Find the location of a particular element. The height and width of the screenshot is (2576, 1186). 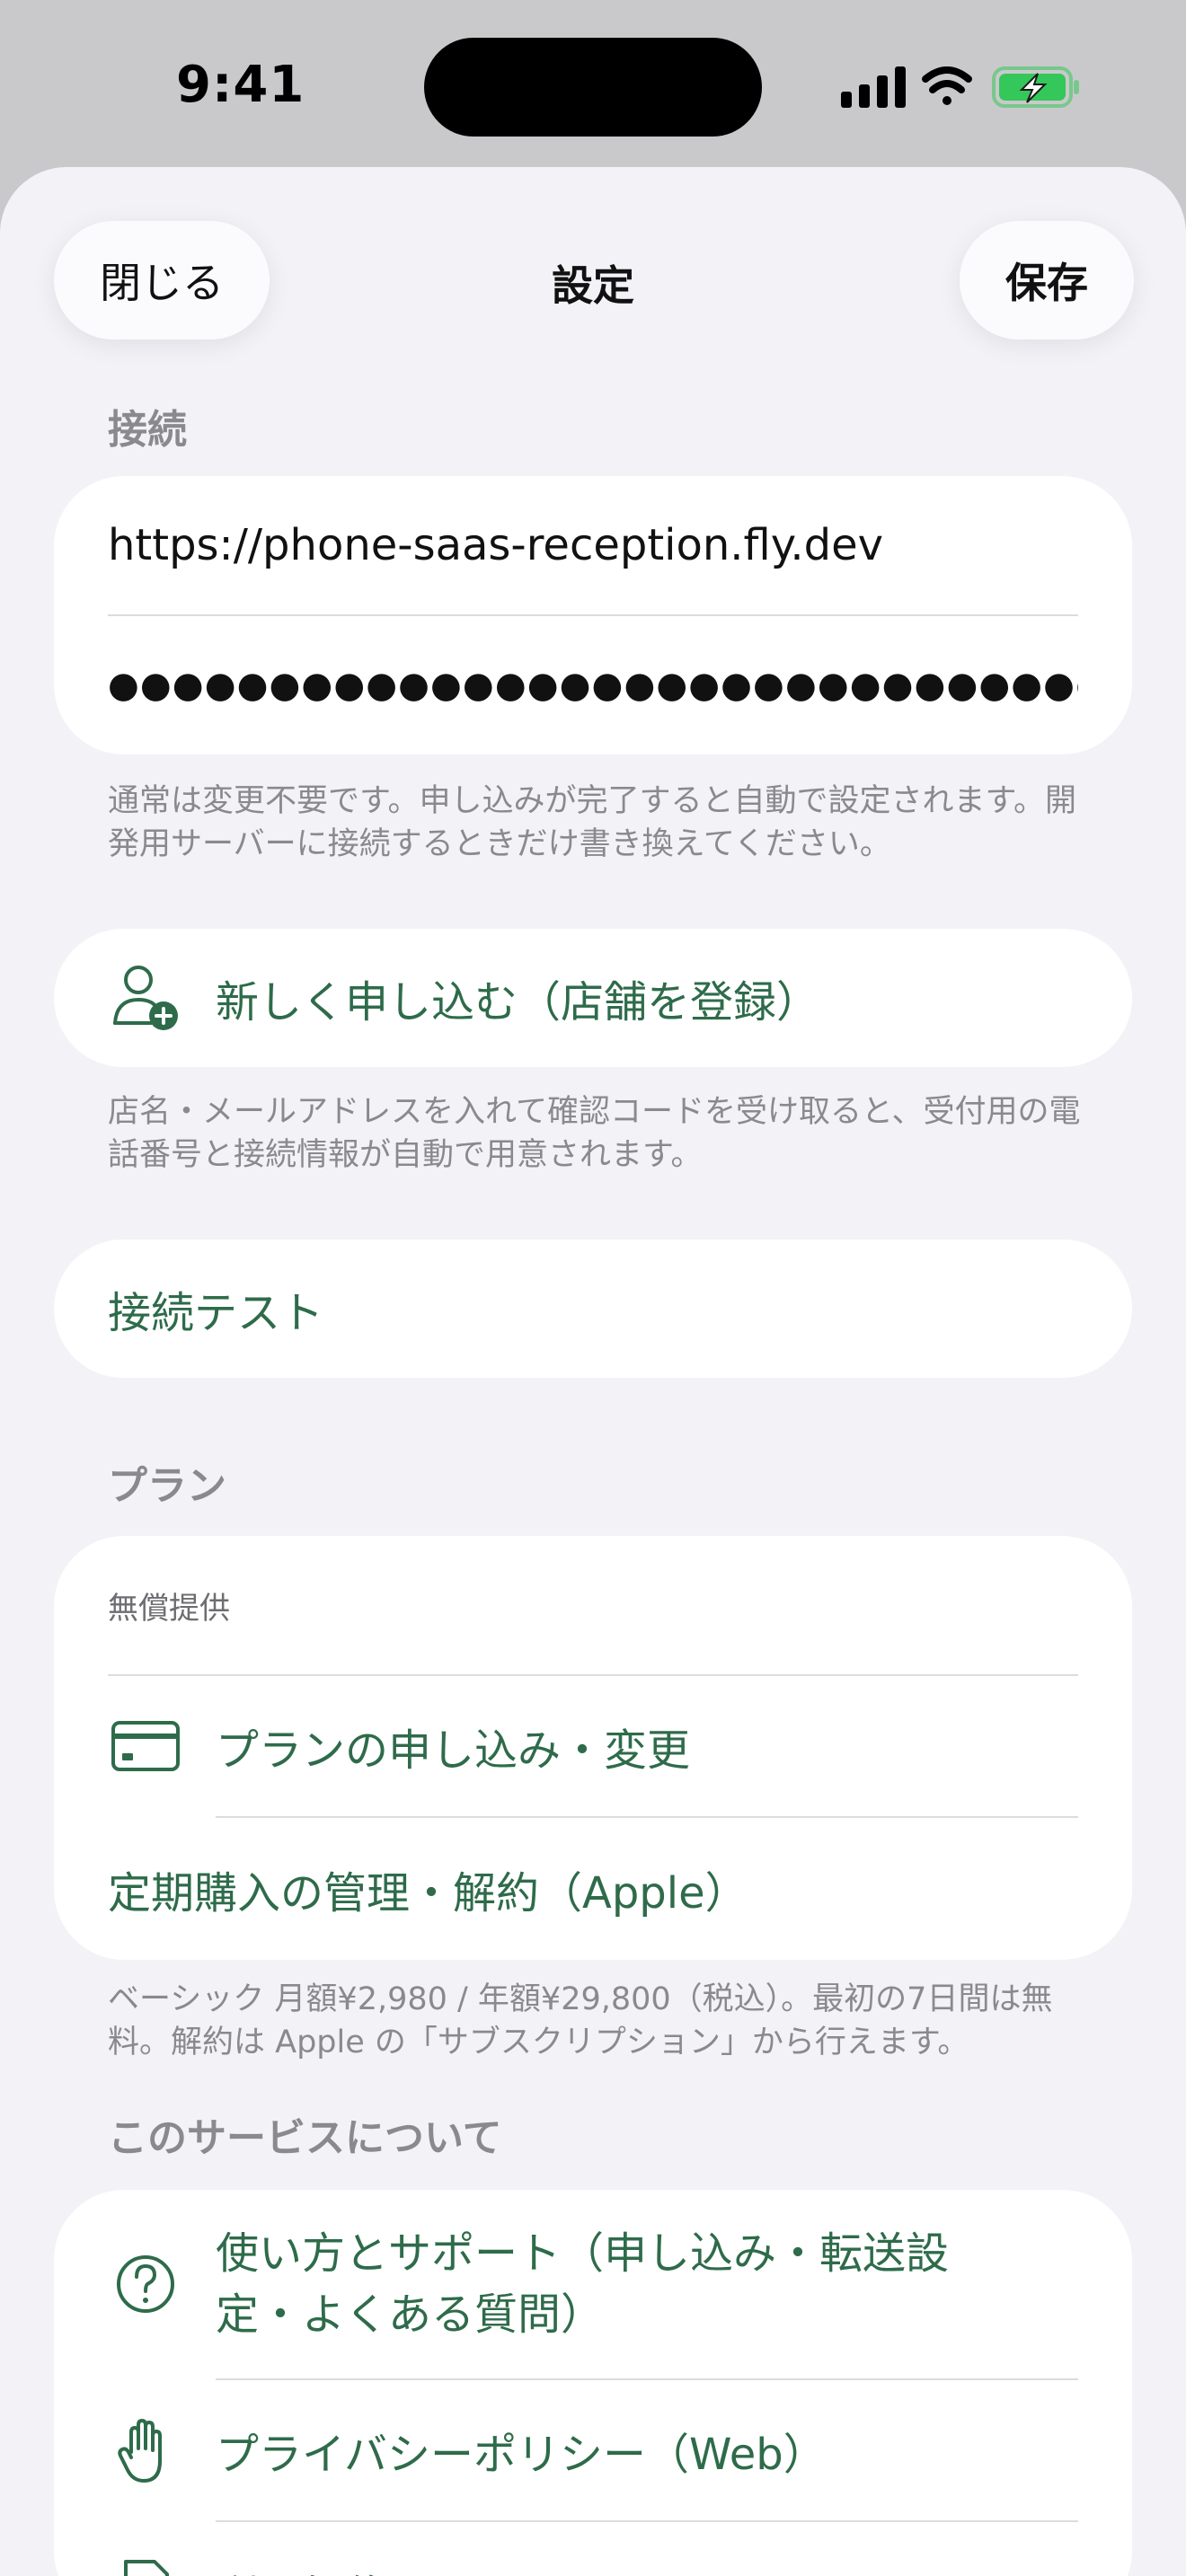

section-header-connection: 接続 is located at coordinates (147, 430).